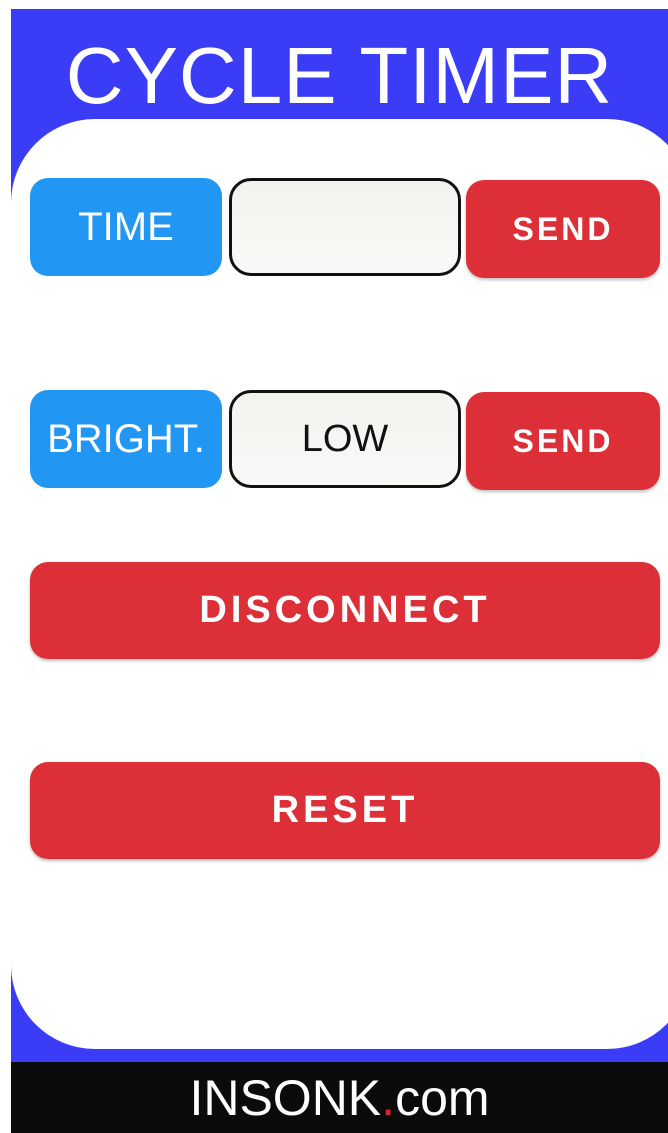  I want to click on time-input-field, so click(345, 227).